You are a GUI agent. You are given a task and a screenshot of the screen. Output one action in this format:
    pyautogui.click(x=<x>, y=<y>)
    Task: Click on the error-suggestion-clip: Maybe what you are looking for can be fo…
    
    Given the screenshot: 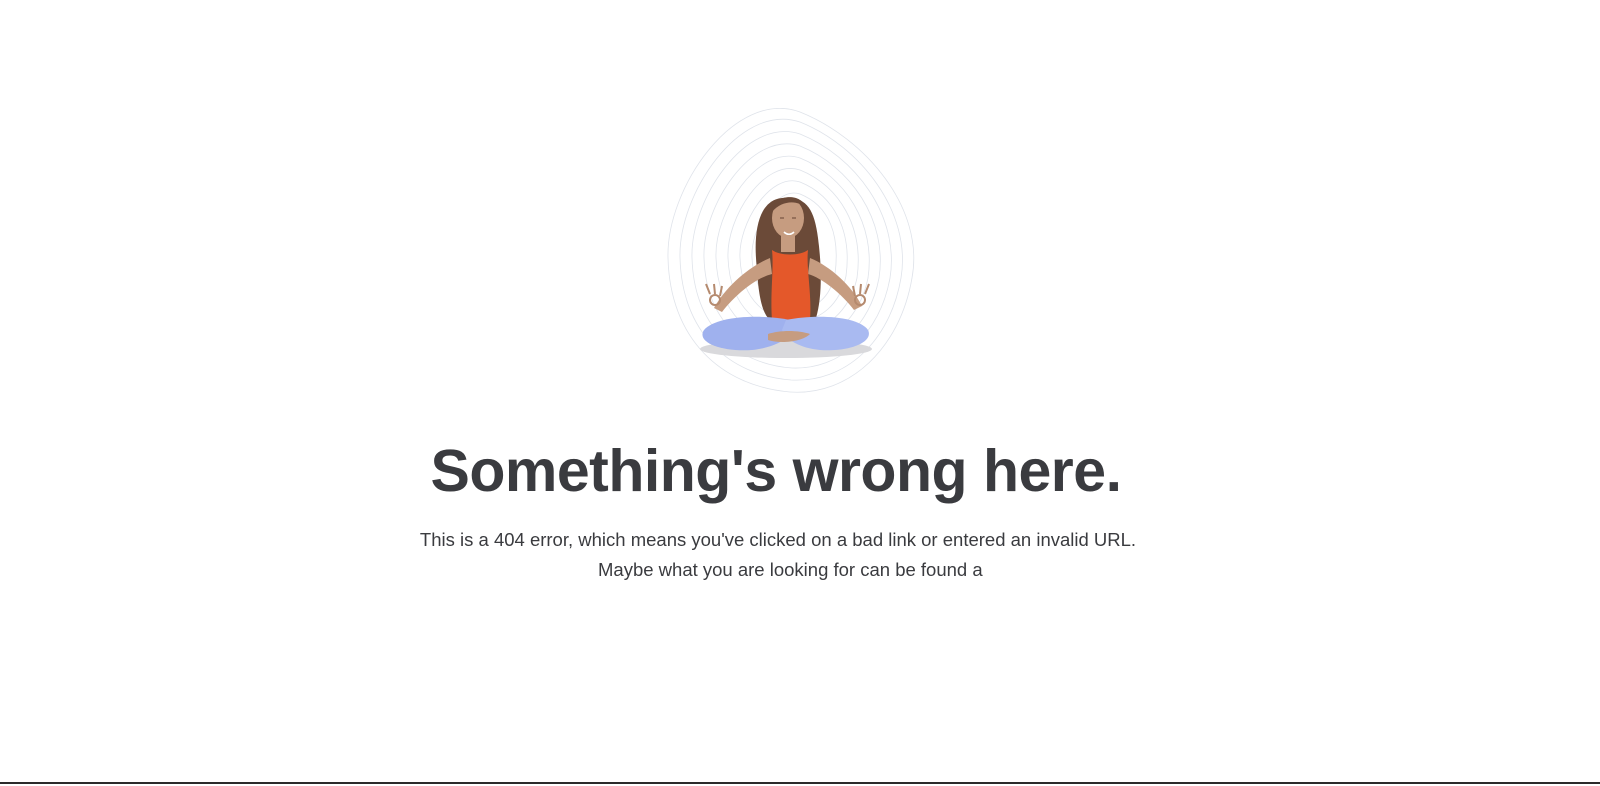 What is the action you would take?
    pyautogui.click(x=801, y=570)
    